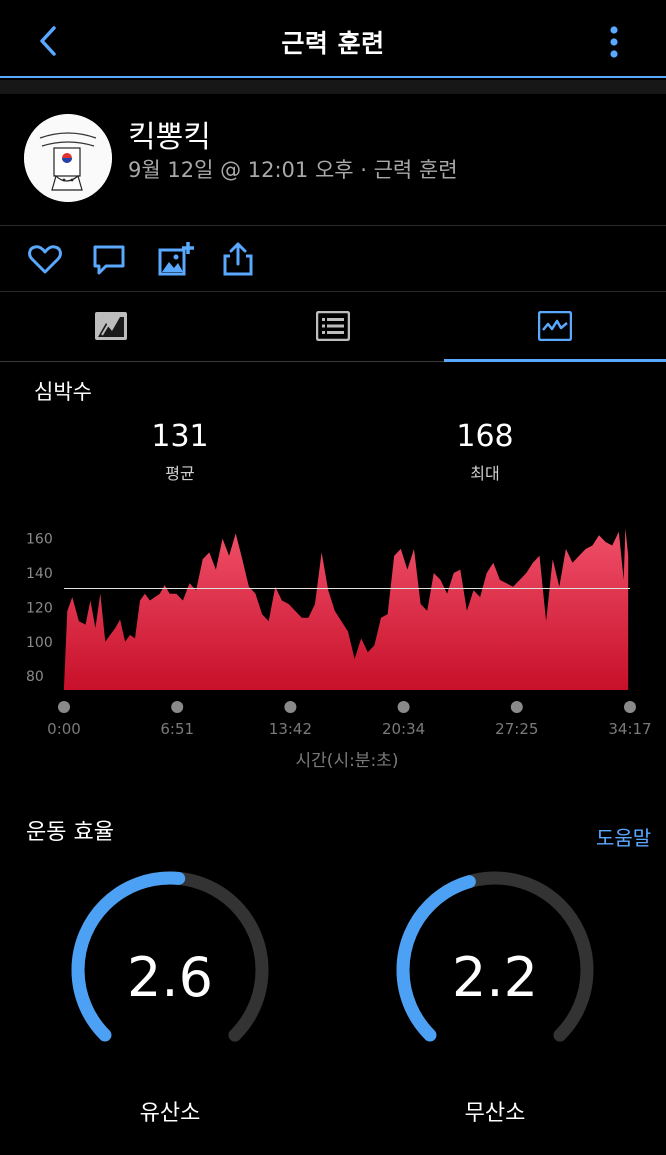 The width and height of the screenshot is (666, 1155). Describe the element at coordinates (333, 259) in the screenshot. I see `action-bar` at that location.